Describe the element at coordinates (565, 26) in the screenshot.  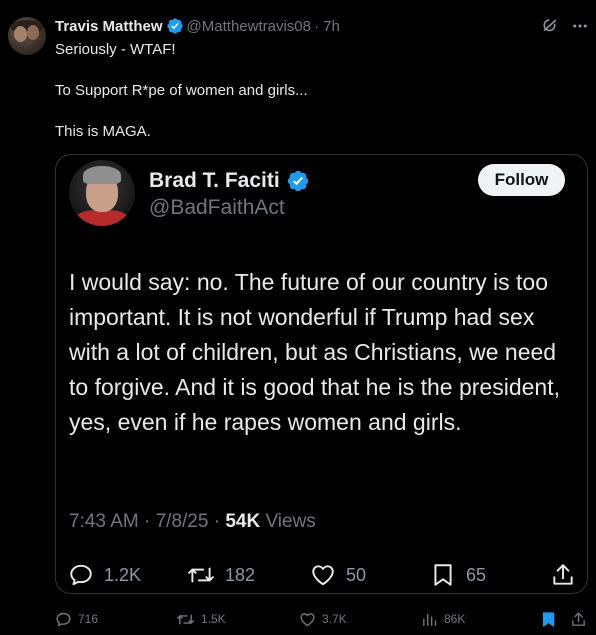
I see `top-actions` at that location.